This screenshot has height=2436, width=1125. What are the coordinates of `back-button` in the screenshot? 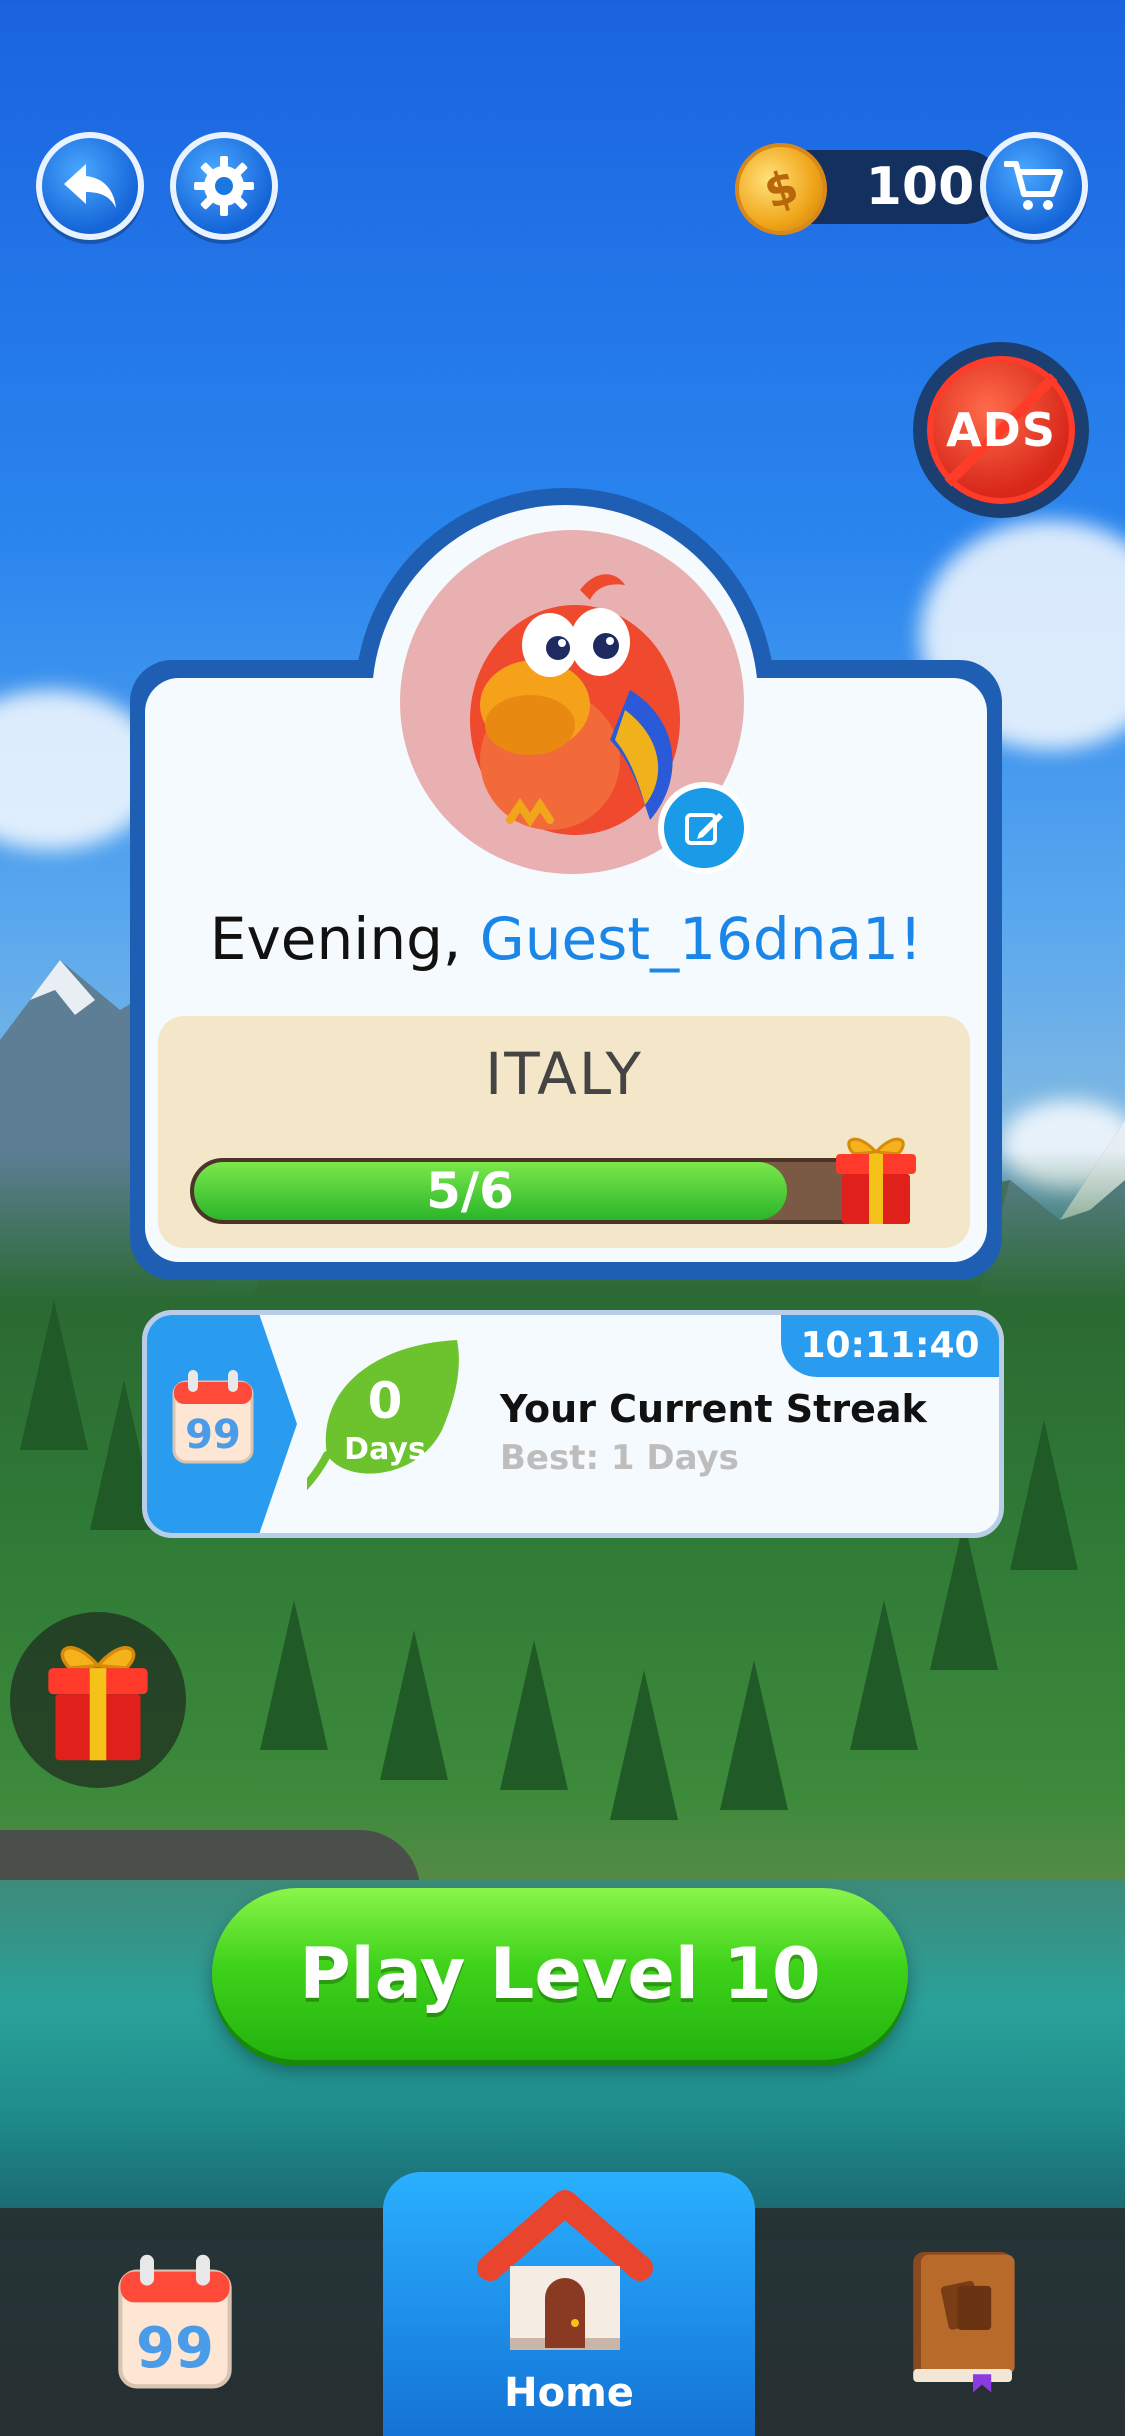 It's located at (90, 186).